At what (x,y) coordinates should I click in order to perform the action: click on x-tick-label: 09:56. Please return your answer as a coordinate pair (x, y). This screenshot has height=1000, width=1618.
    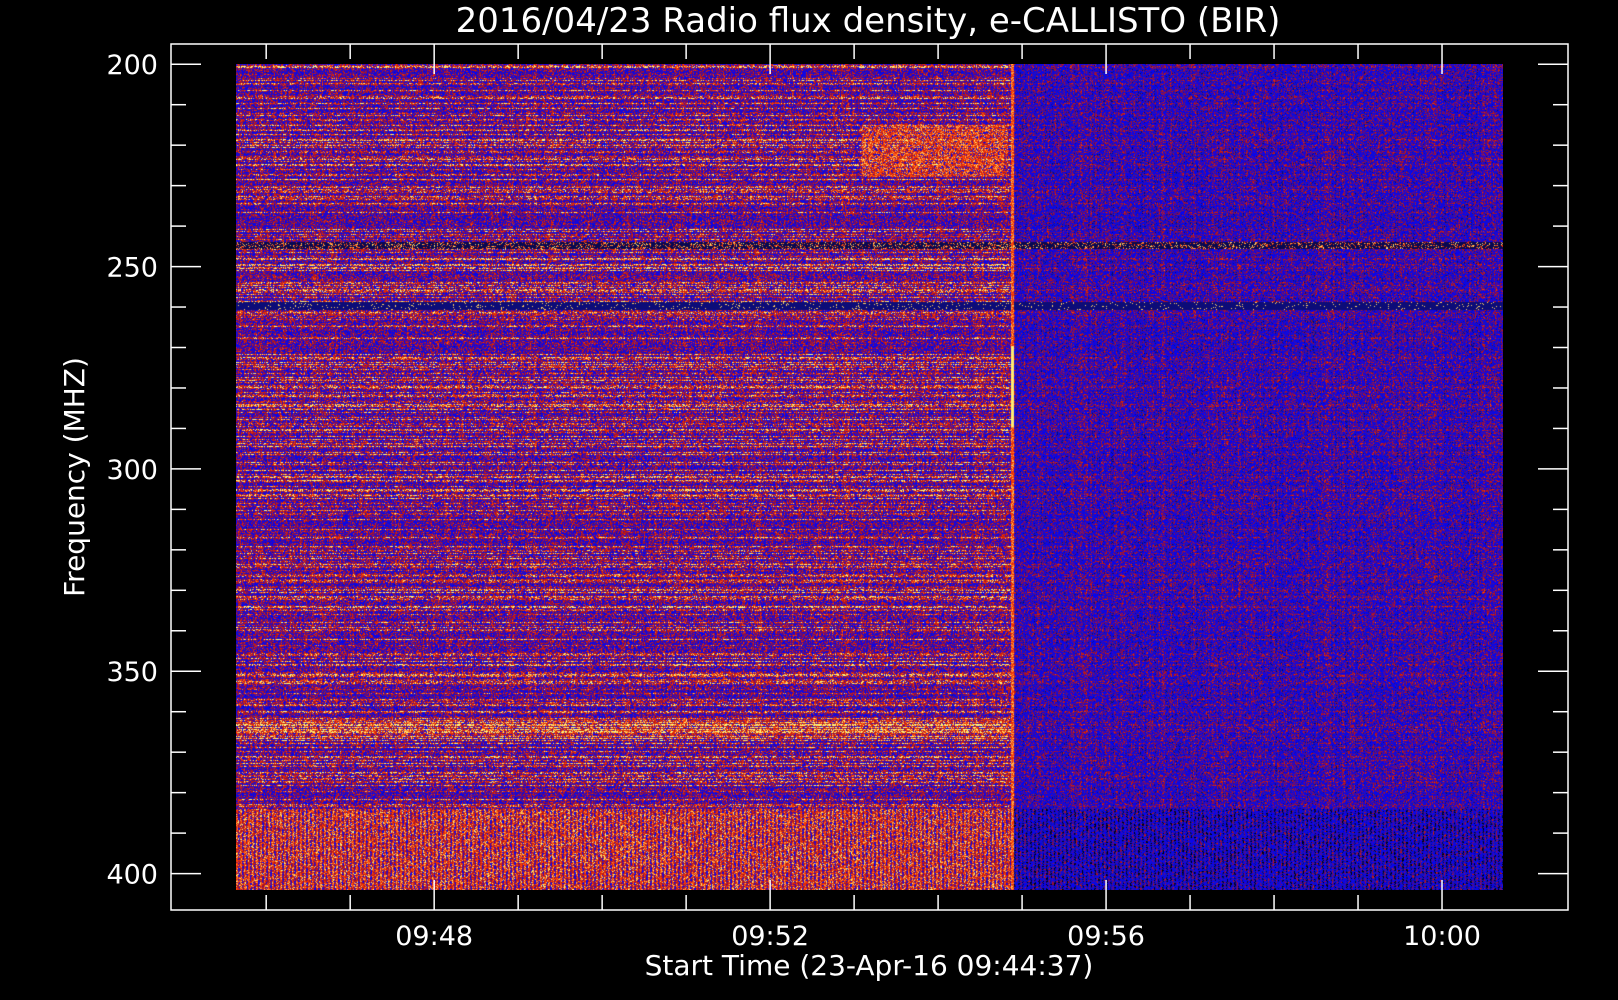
    Looking at the image, I should click on (1106, 936).